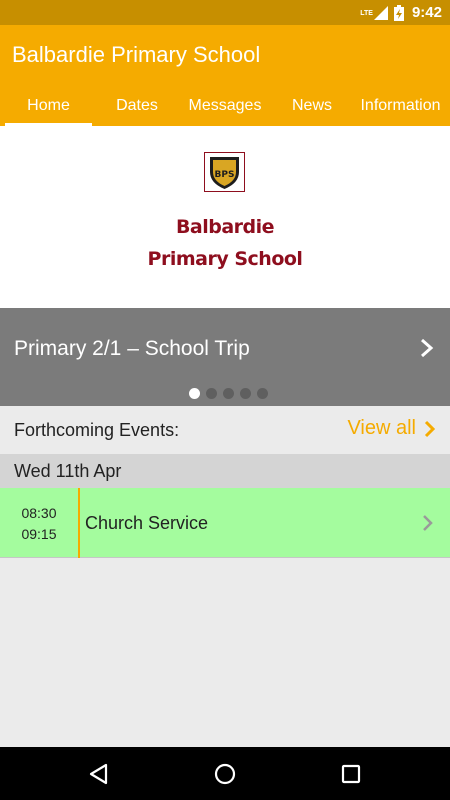 Image resolution: width=450 pixels, height=800 pixels. I want to click on event-times: 08:30 09:15, so click(39, 524).